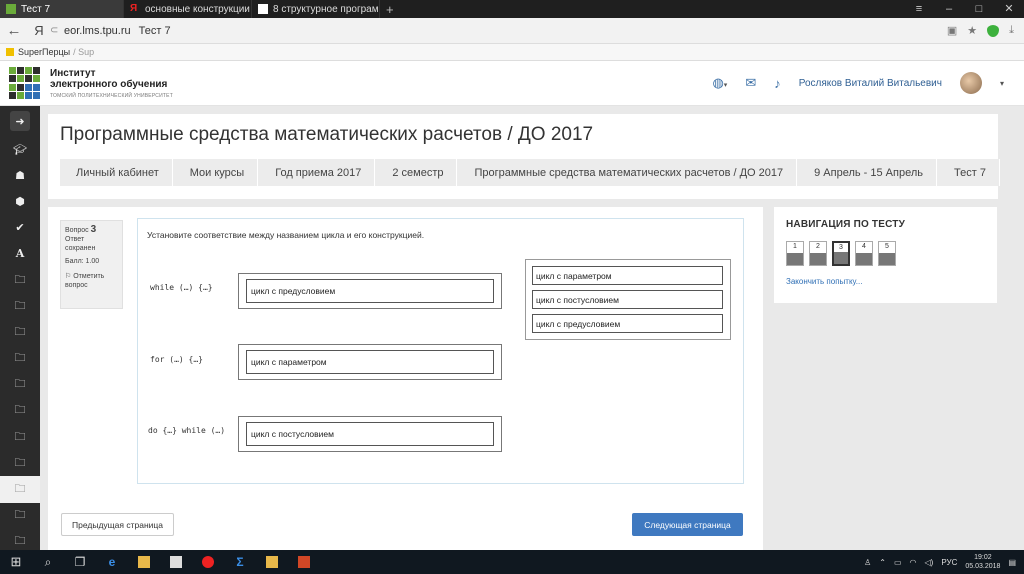 The width and height of the screenshot is (1024, 574). Describe the element at coordinates (144, 562) in the screenshot. I see `file-explorer-icon` at that location.